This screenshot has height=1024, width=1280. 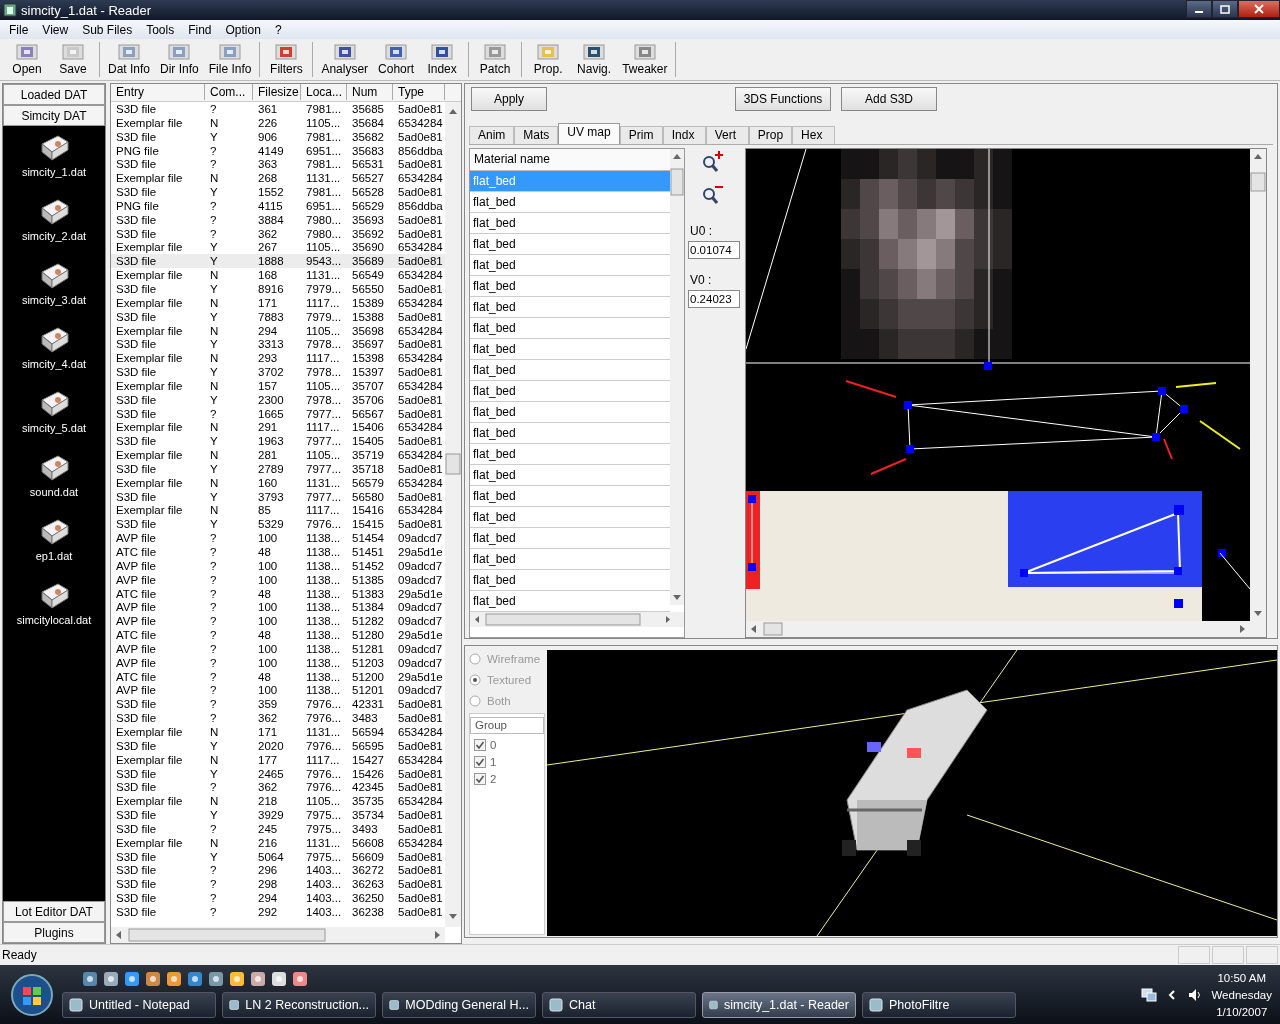 What do you see at coordinates (278, 828) in the screenshot?
I see `table-row: S3D file ? 245 7975... 3493 5ad0e81` at bounding box center [278, 828].